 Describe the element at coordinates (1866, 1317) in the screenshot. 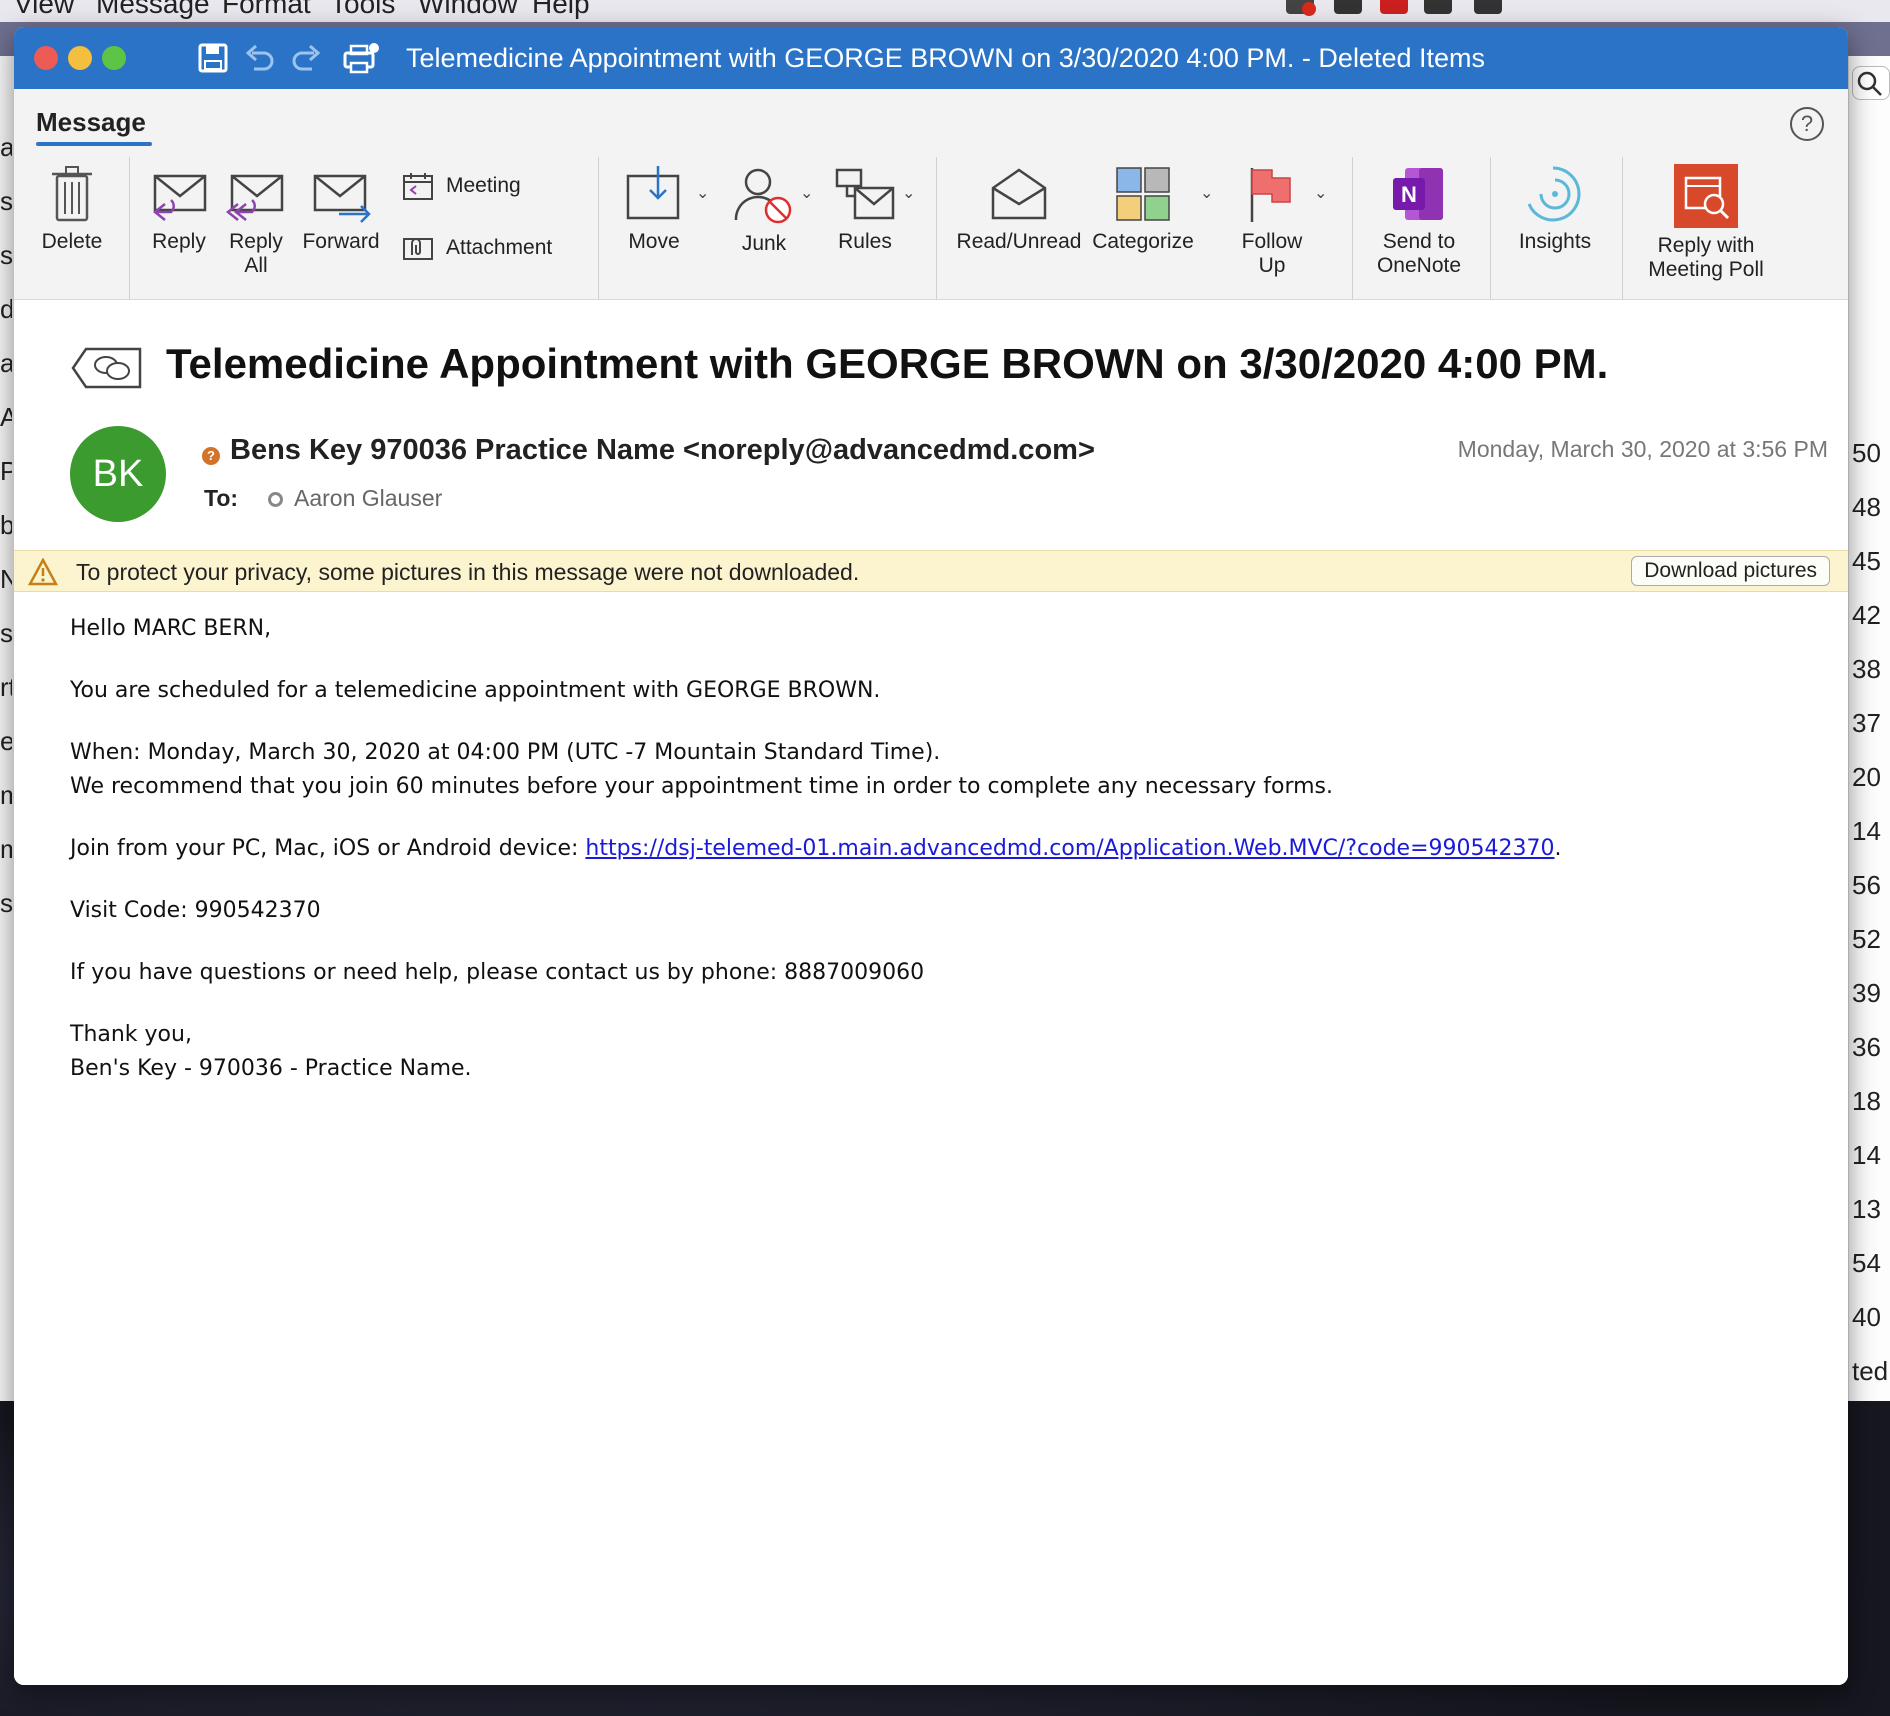

I see `background-time-cell: 40` at that location.